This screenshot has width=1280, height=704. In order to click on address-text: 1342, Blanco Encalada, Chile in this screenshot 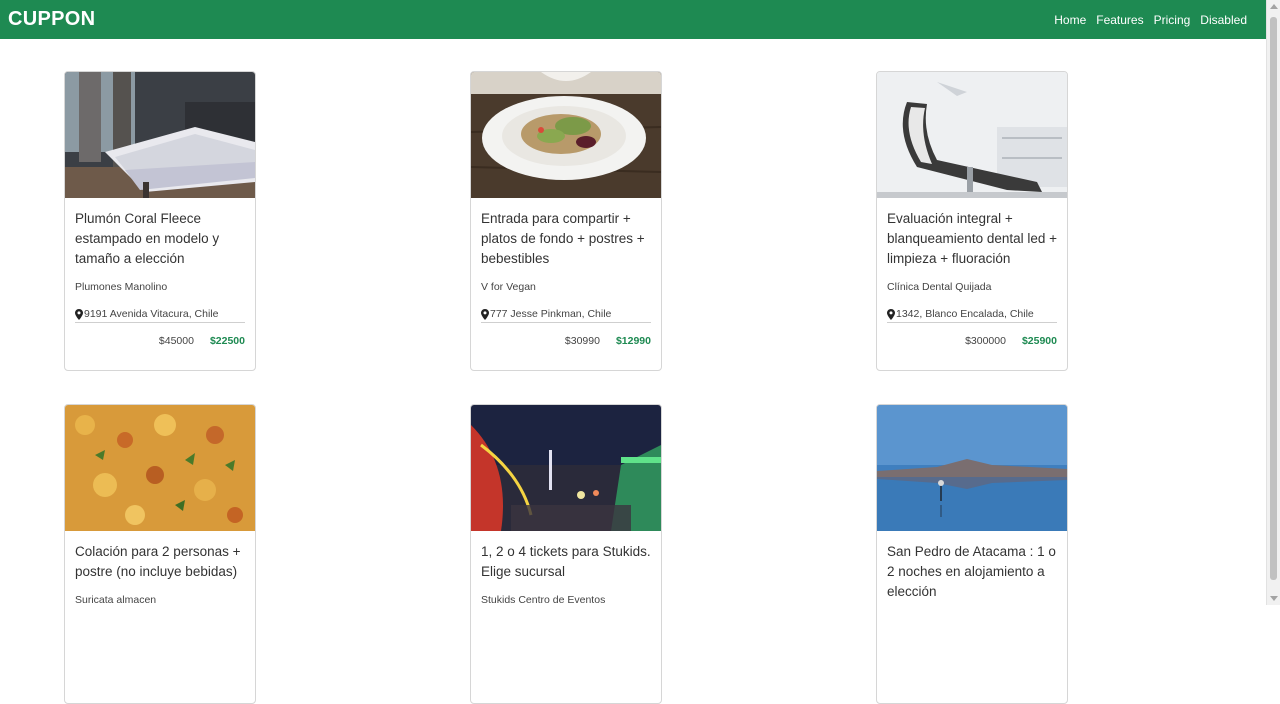, I will do `click(965, 314)`.